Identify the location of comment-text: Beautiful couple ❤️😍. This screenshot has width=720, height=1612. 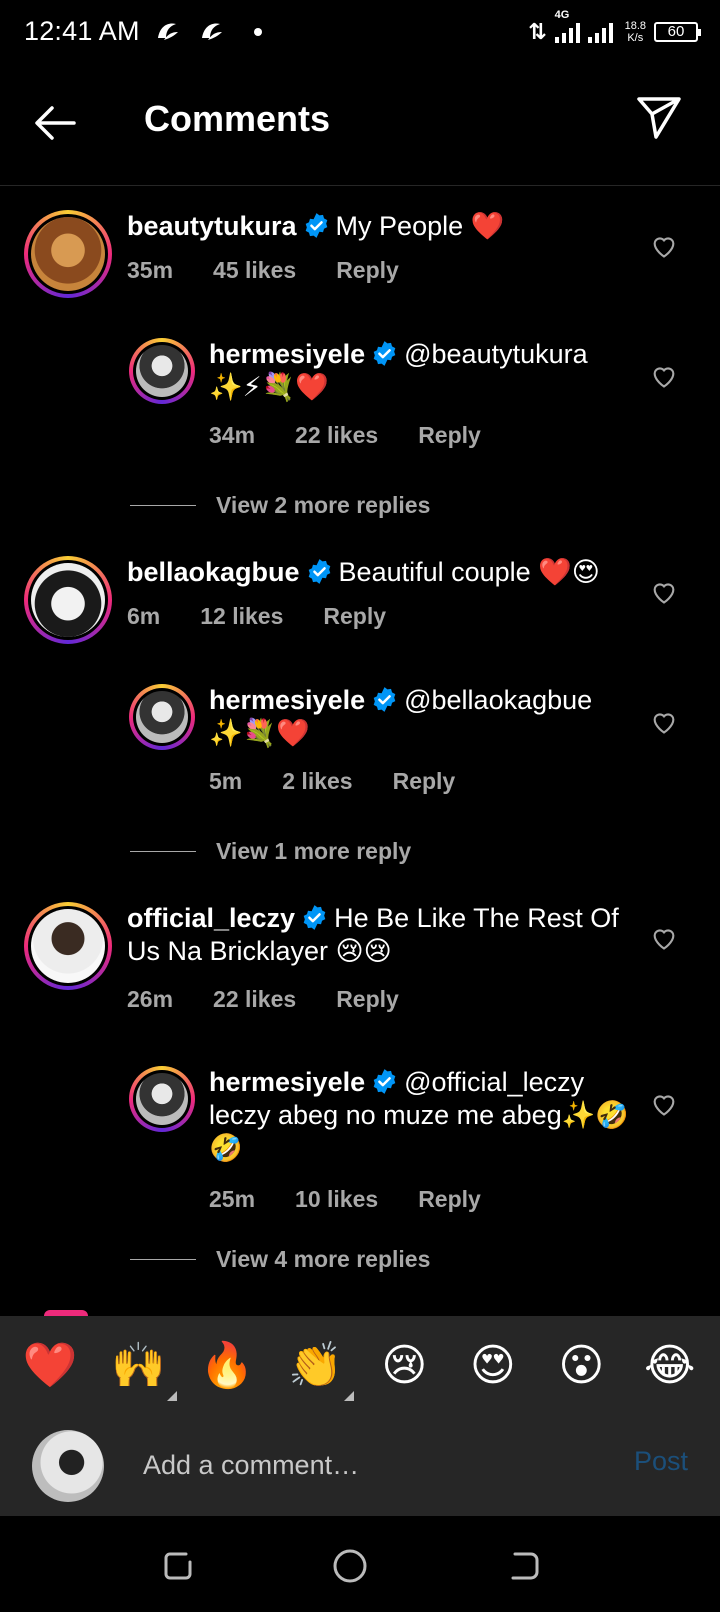
(469, 572).